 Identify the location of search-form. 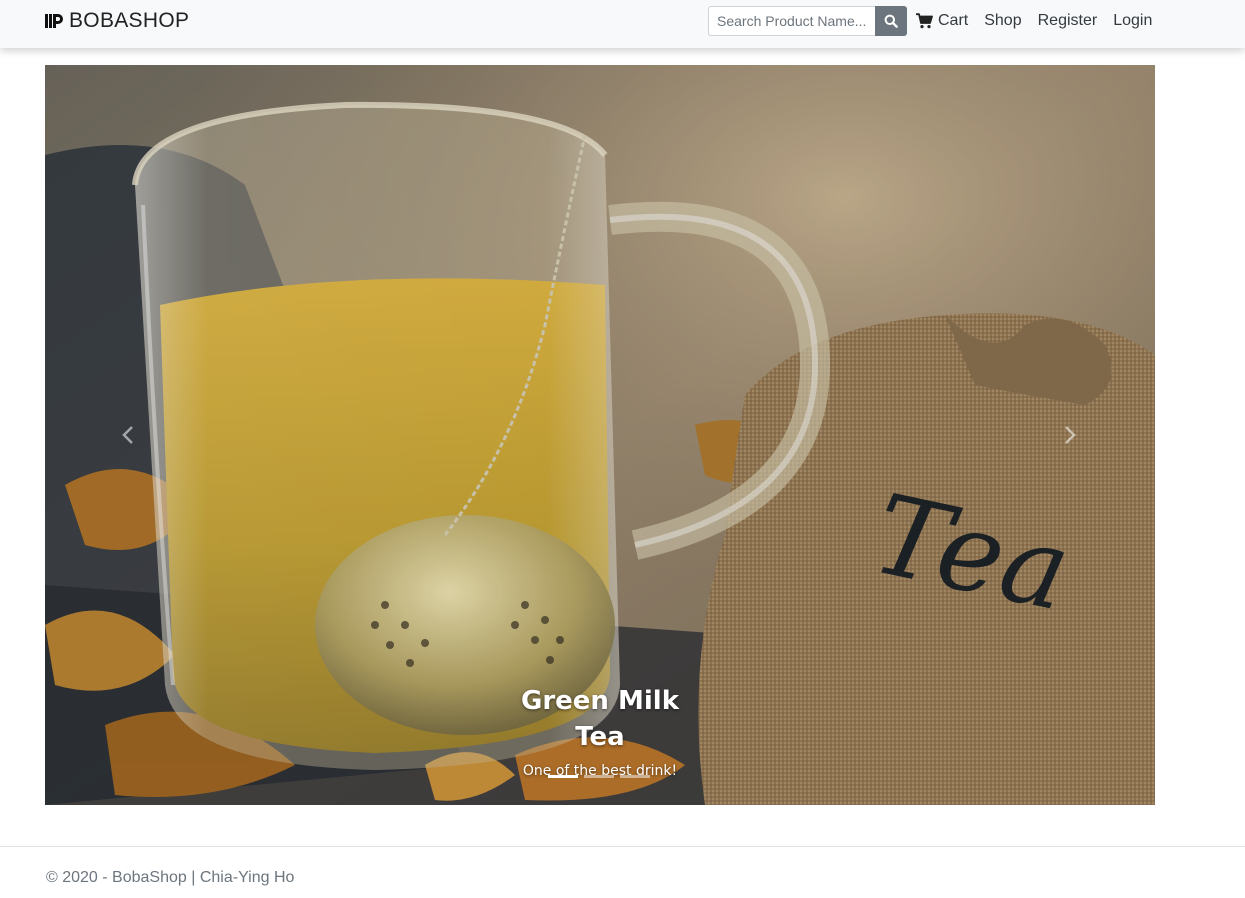
(807, 21).